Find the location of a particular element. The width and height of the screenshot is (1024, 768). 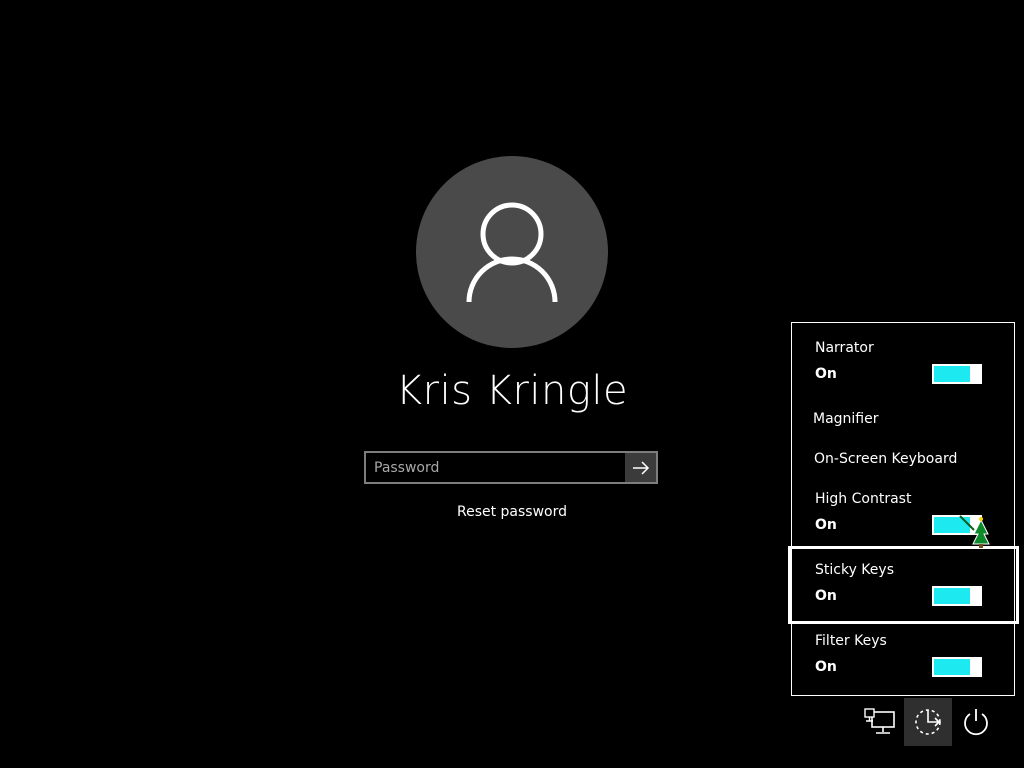

avatar is located at coordinates (512, 252).